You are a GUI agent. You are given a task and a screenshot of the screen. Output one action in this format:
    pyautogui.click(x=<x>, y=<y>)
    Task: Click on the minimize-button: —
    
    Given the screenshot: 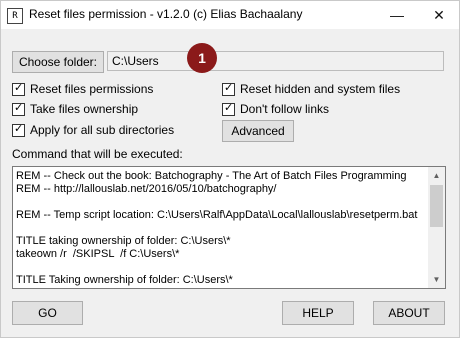 What is the action you would take?
    pyautogui.click(x=397, y=15)
    